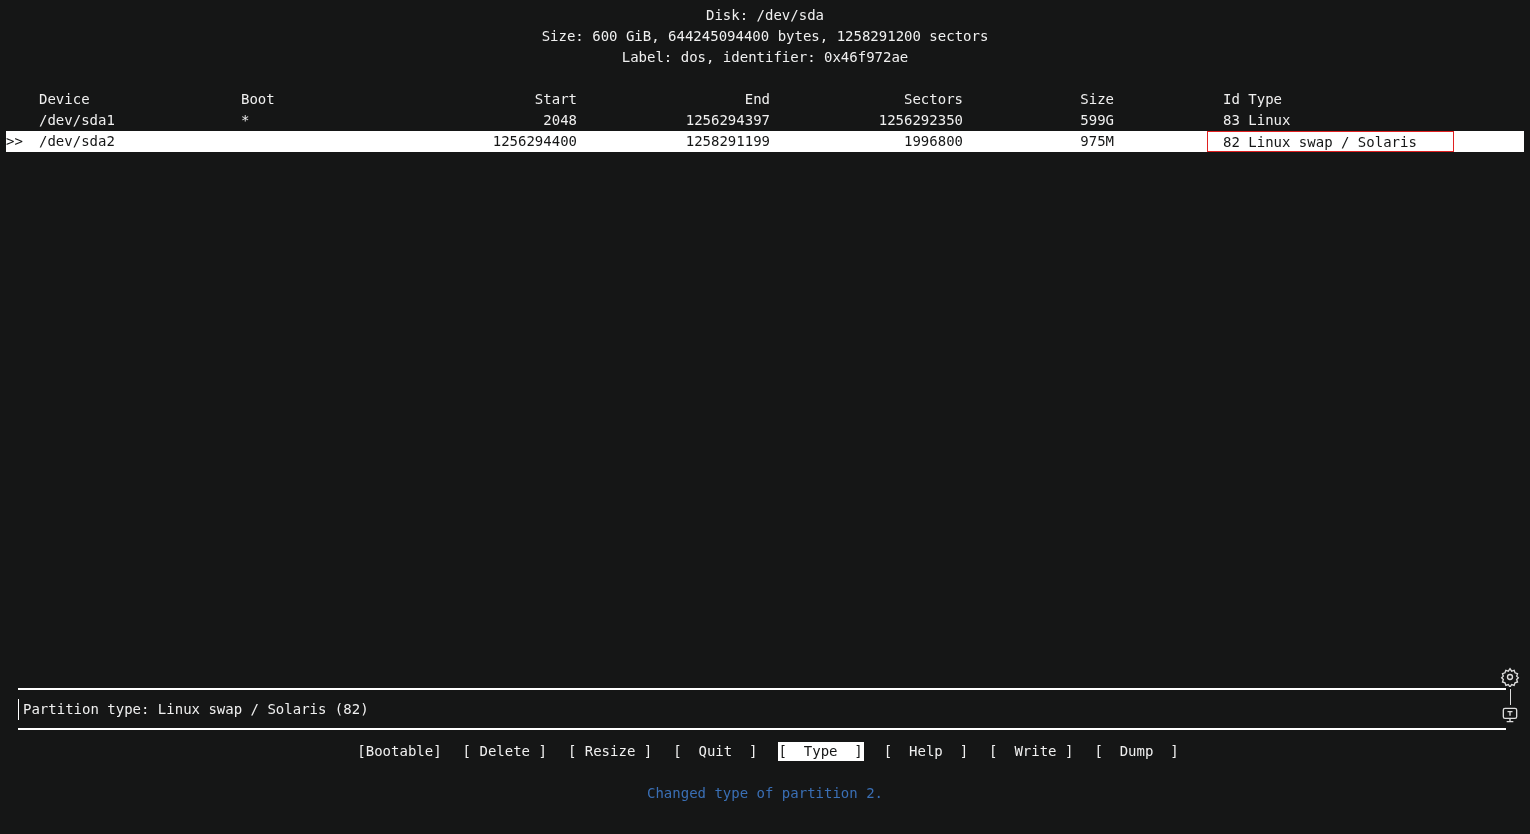 The height and width of the screenshot is (834, 1530). What do you see at coordinates (765, 793) in the screenshot?
I see `status-message: Changed type of partition 2.` at bounding box center [765, 793].